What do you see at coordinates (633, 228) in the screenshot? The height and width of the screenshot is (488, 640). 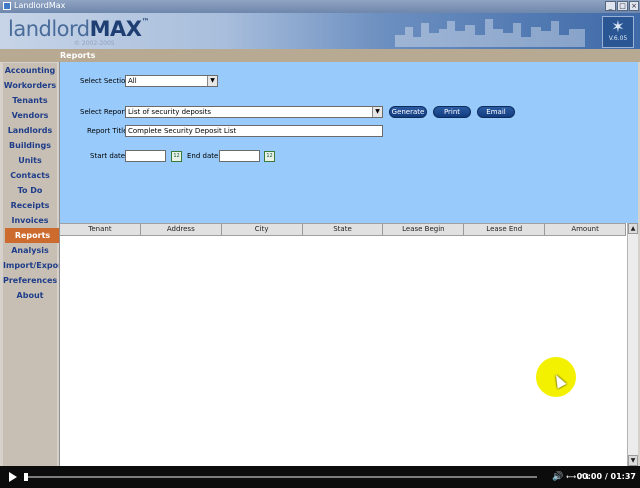 I see `scroll-up-icon: ▲` at bounding box center [633, 228].